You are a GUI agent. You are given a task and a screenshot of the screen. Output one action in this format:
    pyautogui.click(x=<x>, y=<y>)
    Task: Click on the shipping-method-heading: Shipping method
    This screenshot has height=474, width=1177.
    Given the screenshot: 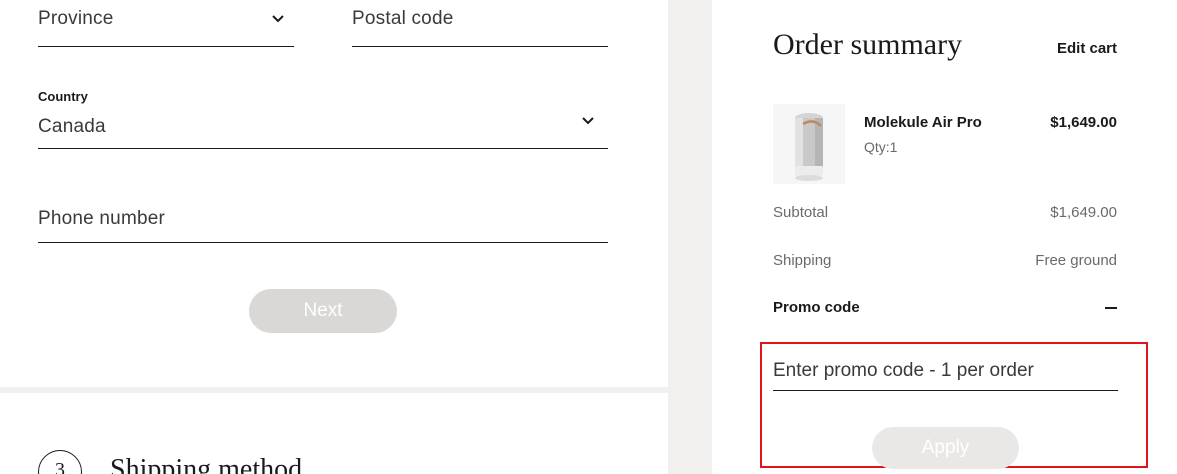 What is the action you would take?
    pyautogui.click(x=206, y=464)
    